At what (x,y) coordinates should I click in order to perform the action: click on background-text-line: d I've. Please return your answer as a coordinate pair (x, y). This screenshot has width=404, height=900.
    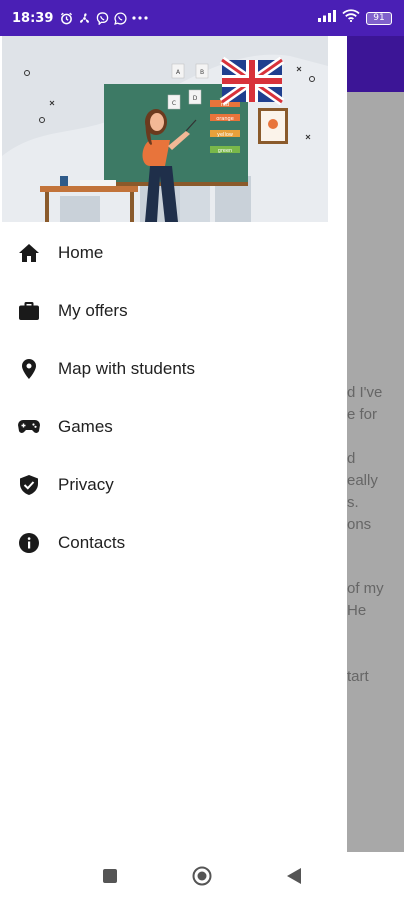
    Looking at the image, I should click on (365, 392).